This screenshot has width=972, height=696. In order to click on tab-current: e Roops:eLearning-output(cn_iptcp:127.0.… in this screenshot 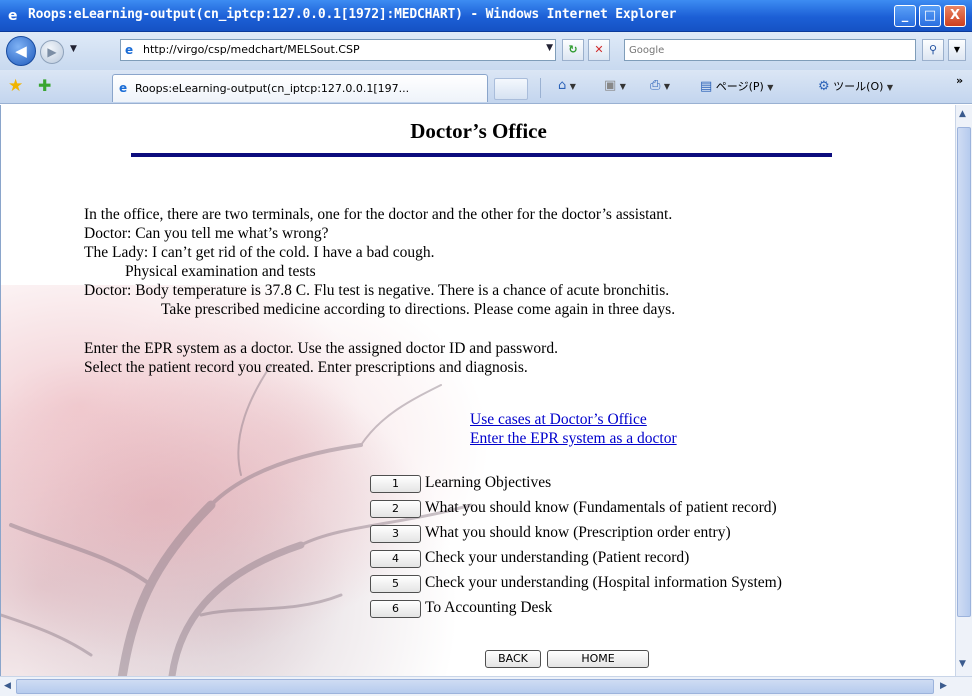, I will do `click(300, 88)`.